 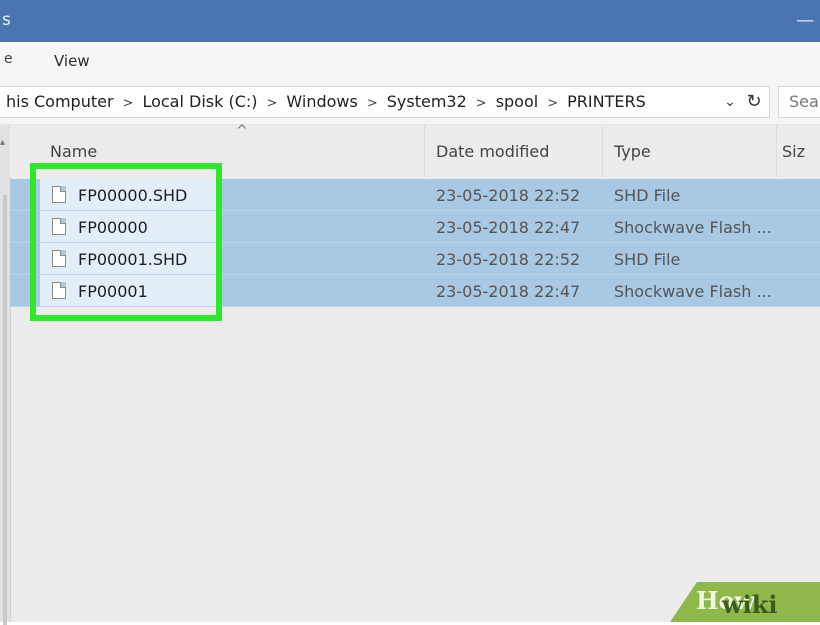 I want to click on breadcrumb-windows: Windows, so click(x=321, y=101).